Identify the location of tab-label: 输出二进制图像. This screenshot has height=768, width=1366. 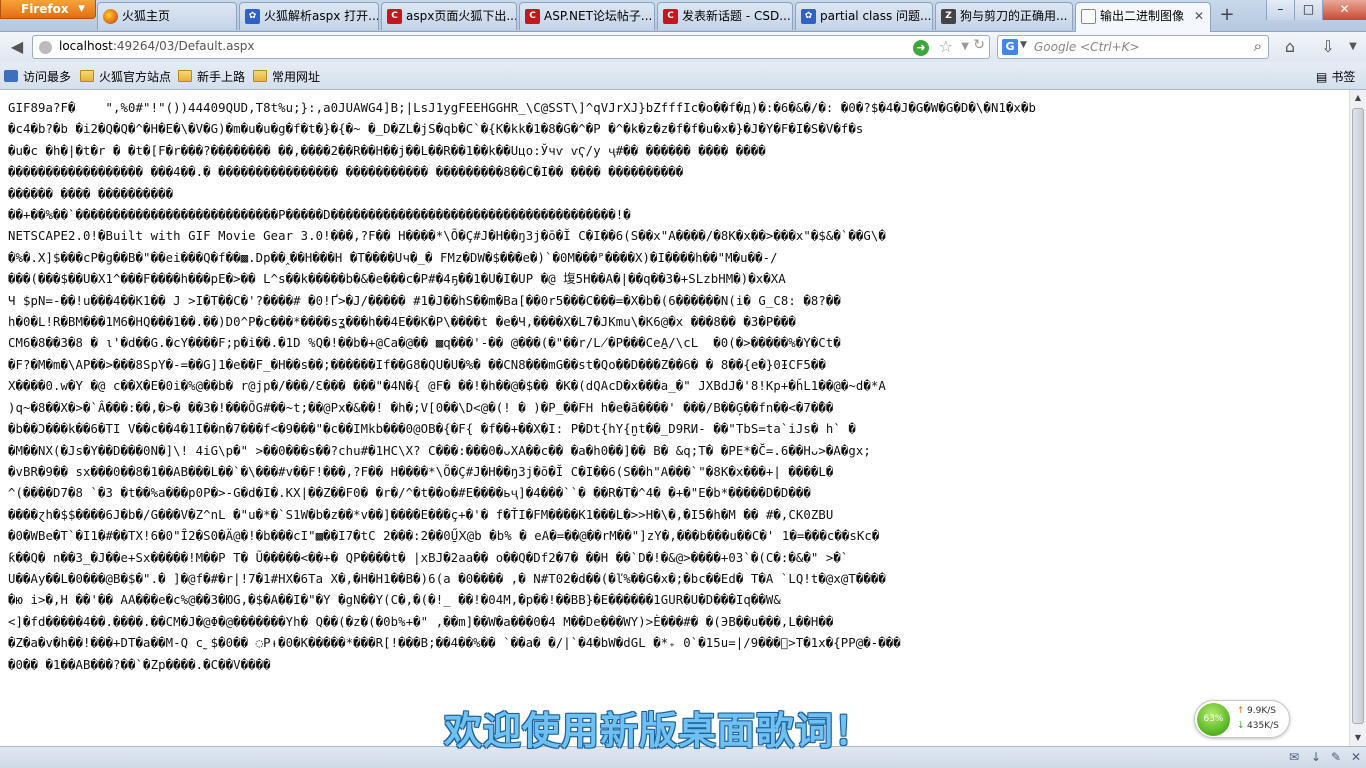
(1142, 16).